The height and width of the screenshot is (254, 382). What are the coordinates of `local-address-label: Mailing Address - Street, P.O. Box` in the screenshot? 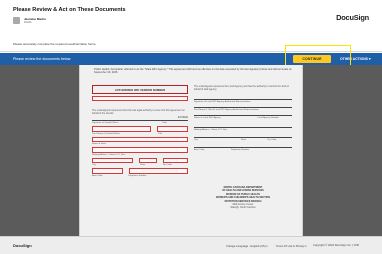 It's located at (210, 130).